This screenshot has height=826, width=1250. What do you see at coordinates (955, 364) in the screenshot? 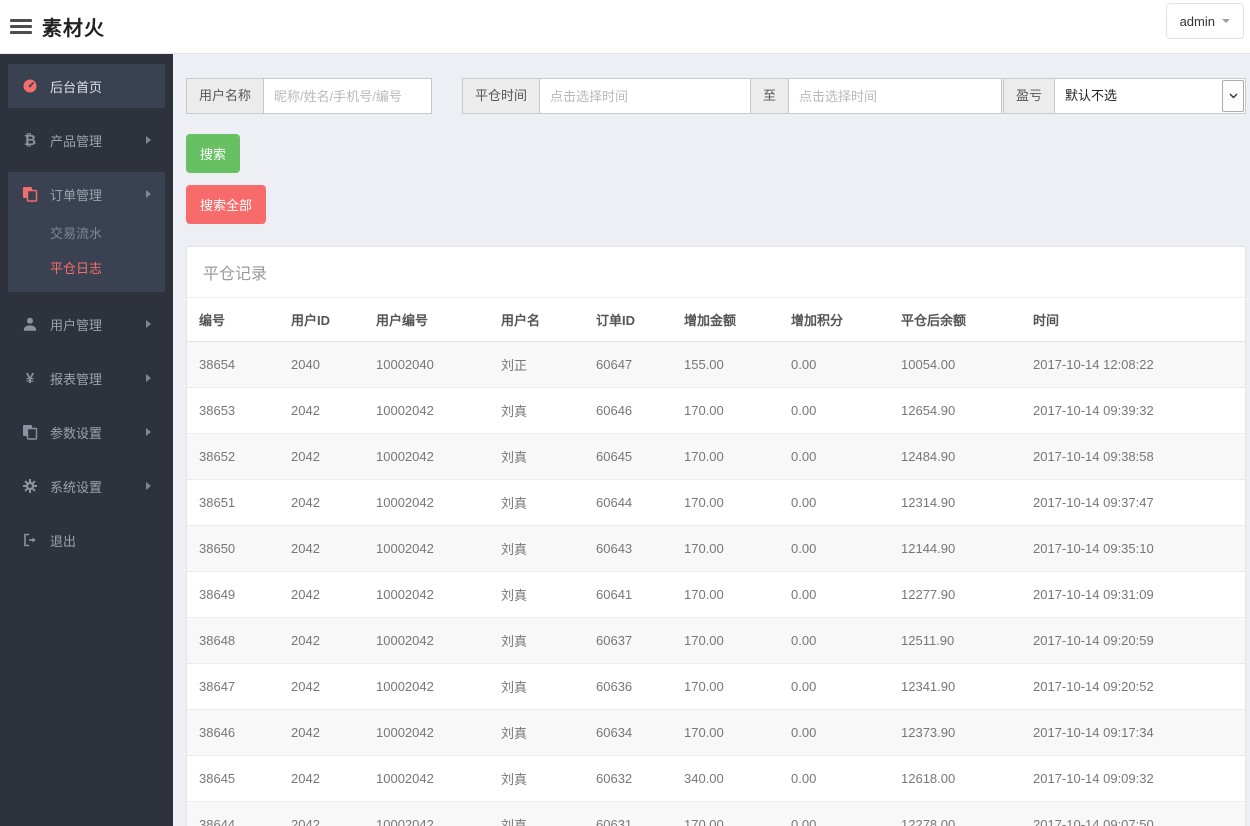
I see `table-cell: 10054.00` at bounding box center [955, 364].